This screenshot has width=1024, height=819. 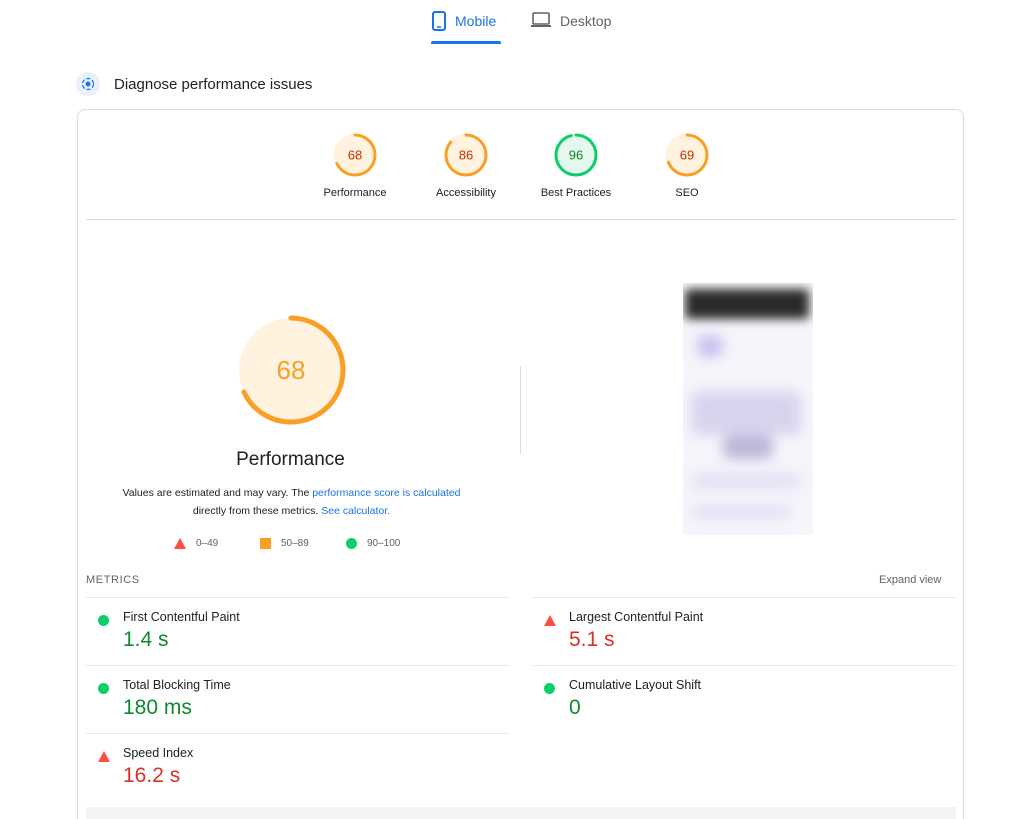 What do you see at coordinates (295, 543) in the screenshot?
I see `legend-average-label: 50–89` at bounding box center [295, 543].